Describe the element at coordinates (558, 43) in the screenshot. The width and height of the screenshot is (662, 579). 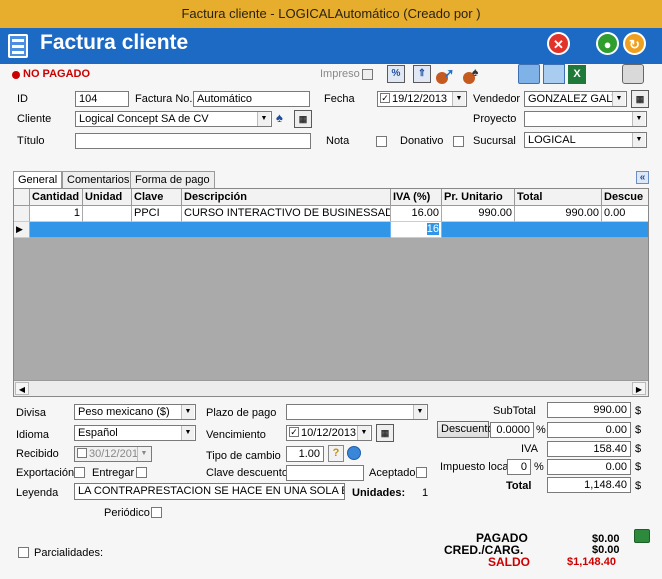
I see `close-icon: ✕` at that location.